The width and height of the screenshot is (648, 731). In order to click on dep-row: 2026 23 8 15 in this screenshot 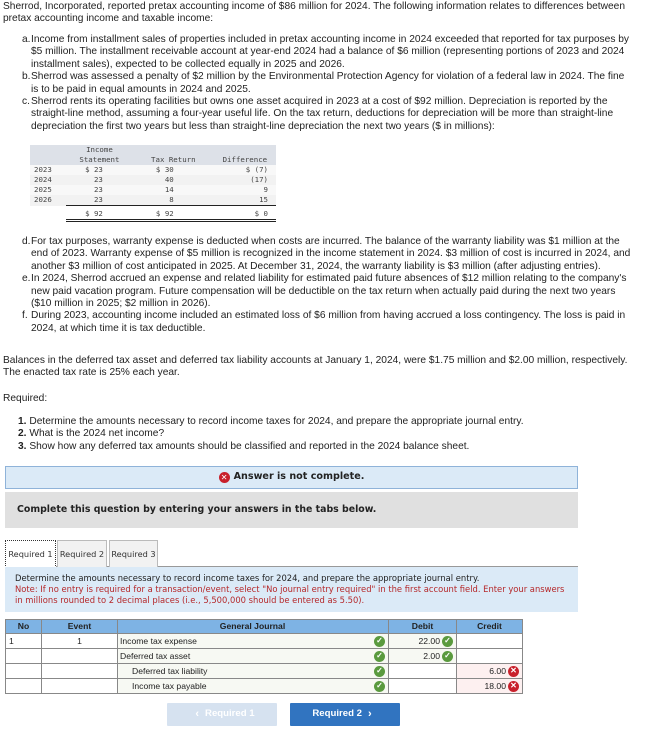, I will do `click(153, 200)`.